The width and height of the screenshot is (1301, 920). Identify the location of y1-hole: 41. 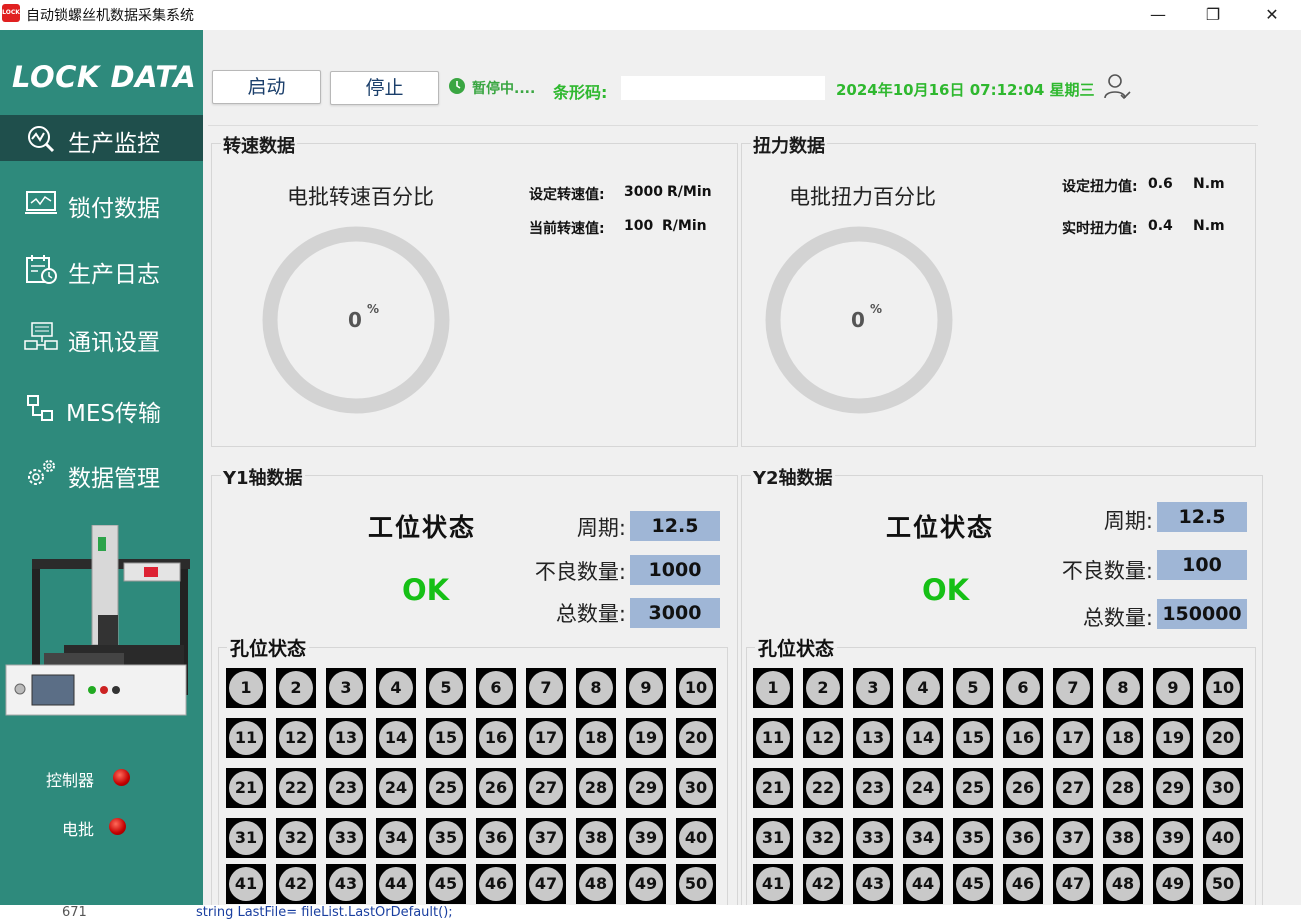
(246, 884).